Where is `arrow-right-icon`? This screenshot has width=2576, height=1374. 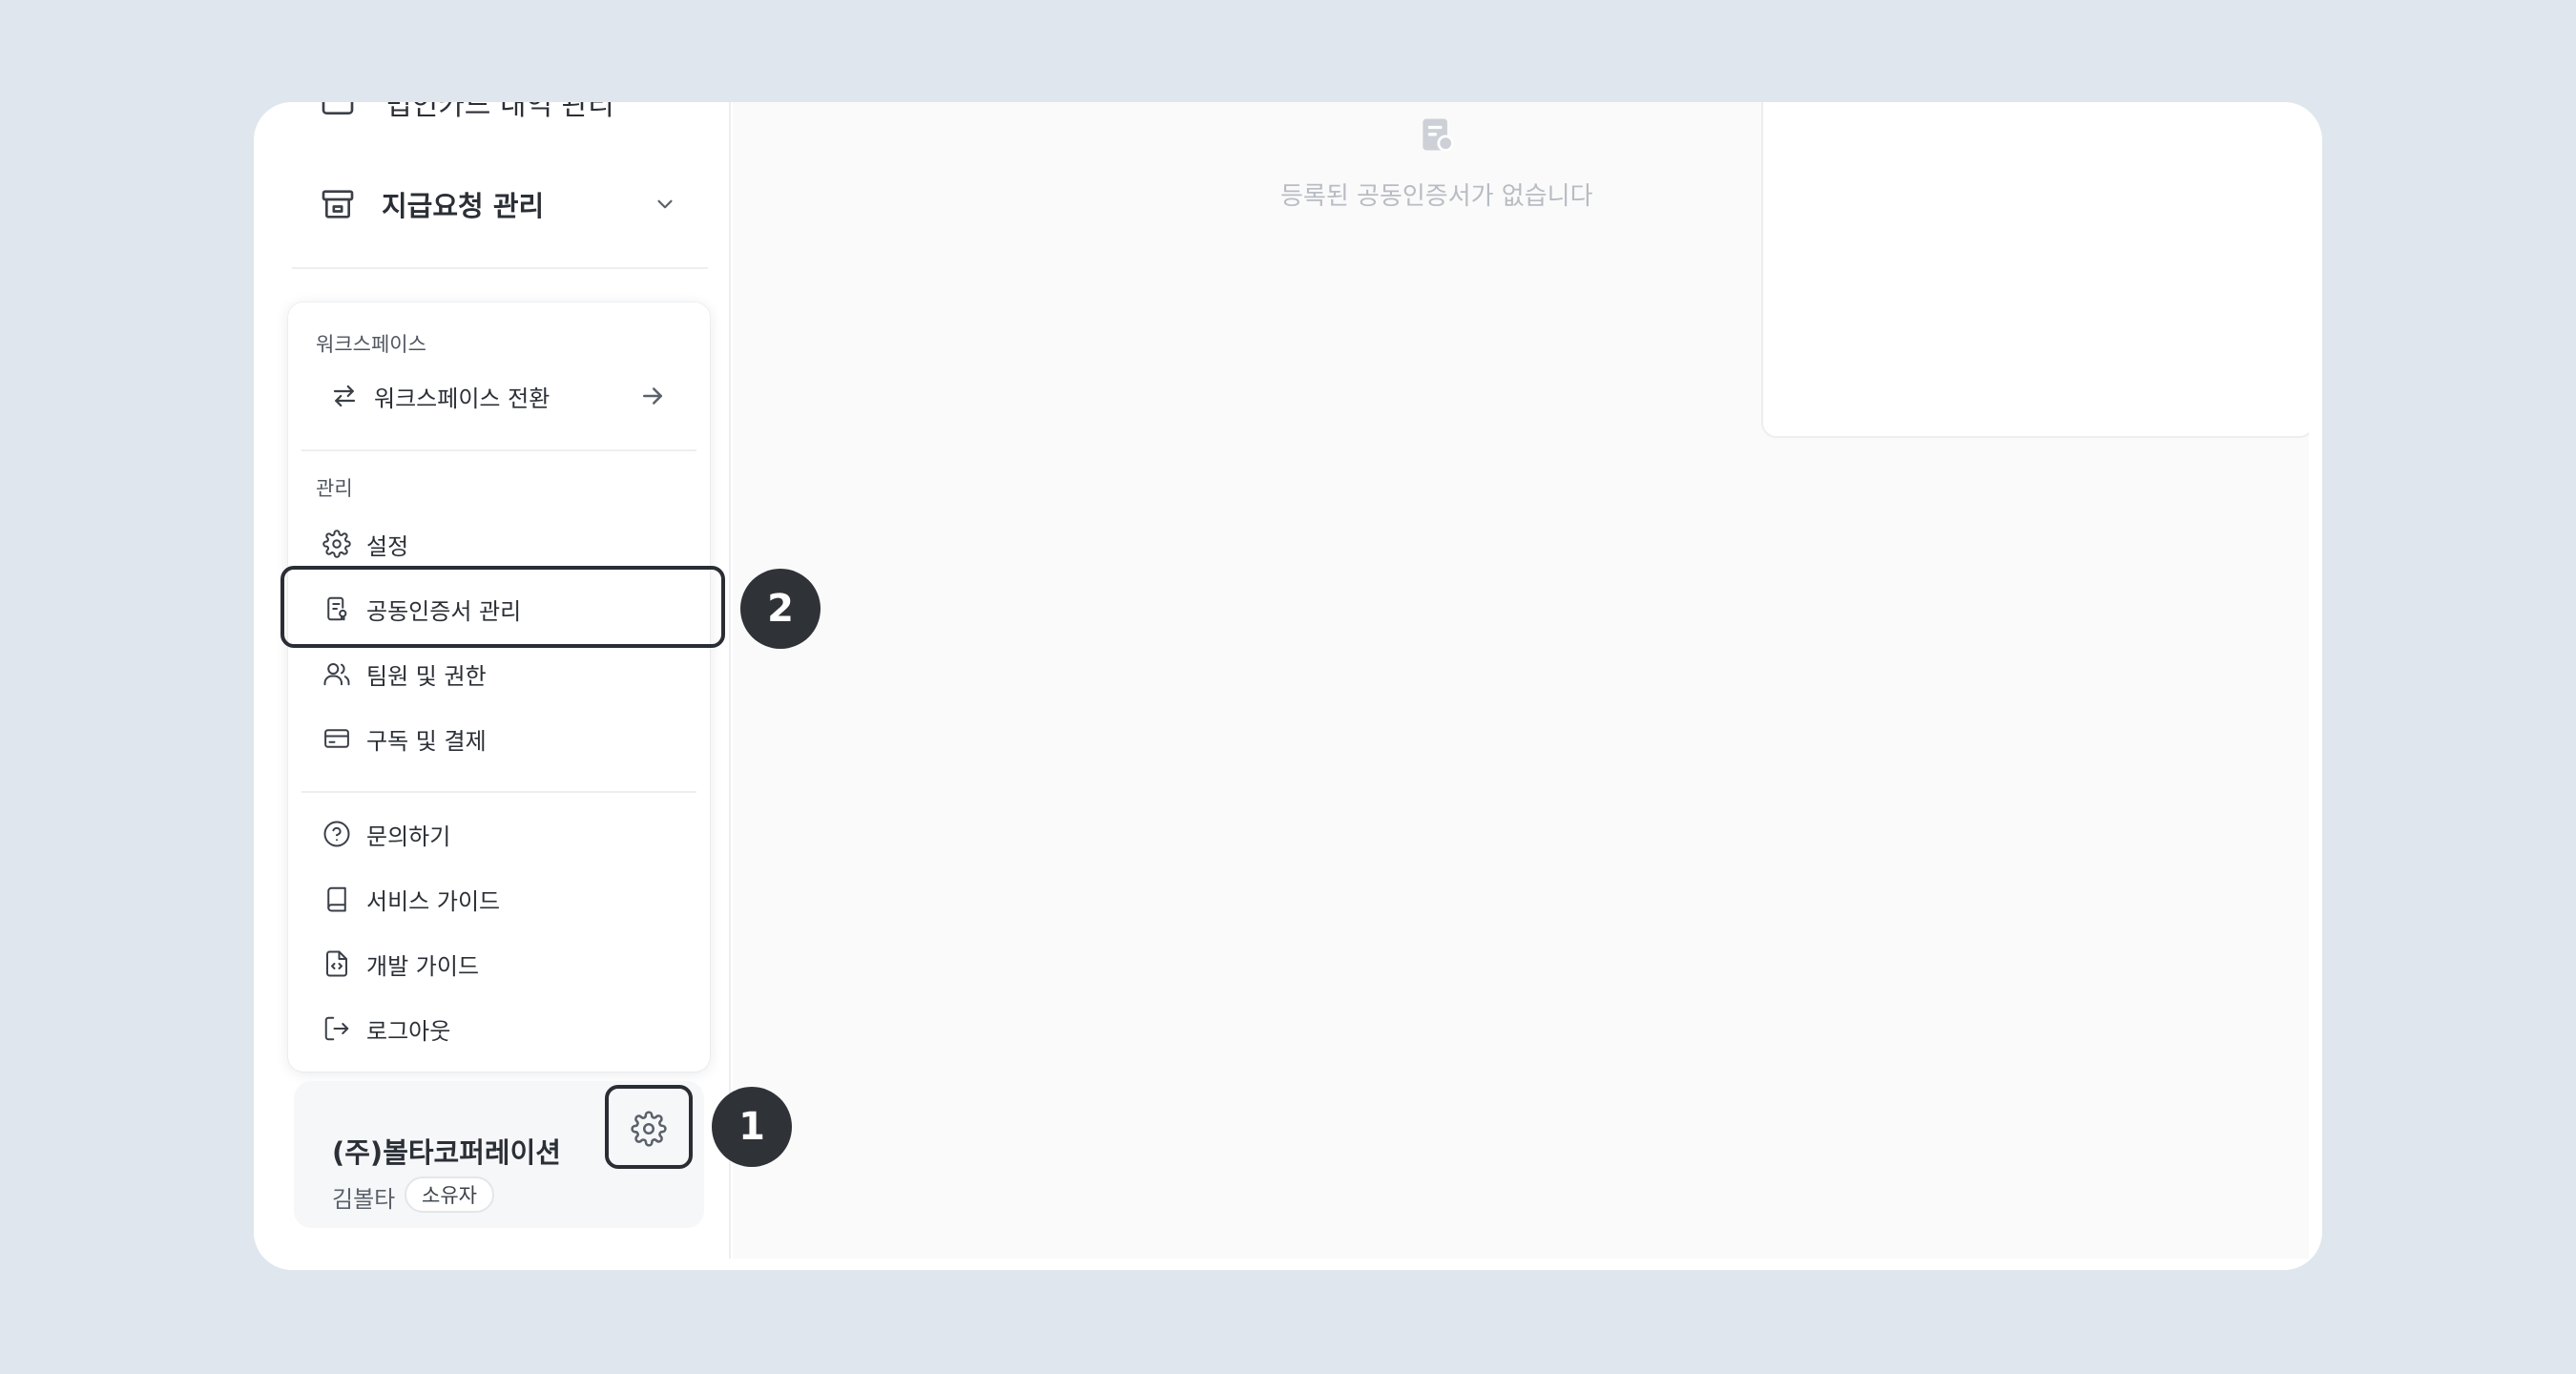
arrow-right-icon is located at coordinates (652, 396).